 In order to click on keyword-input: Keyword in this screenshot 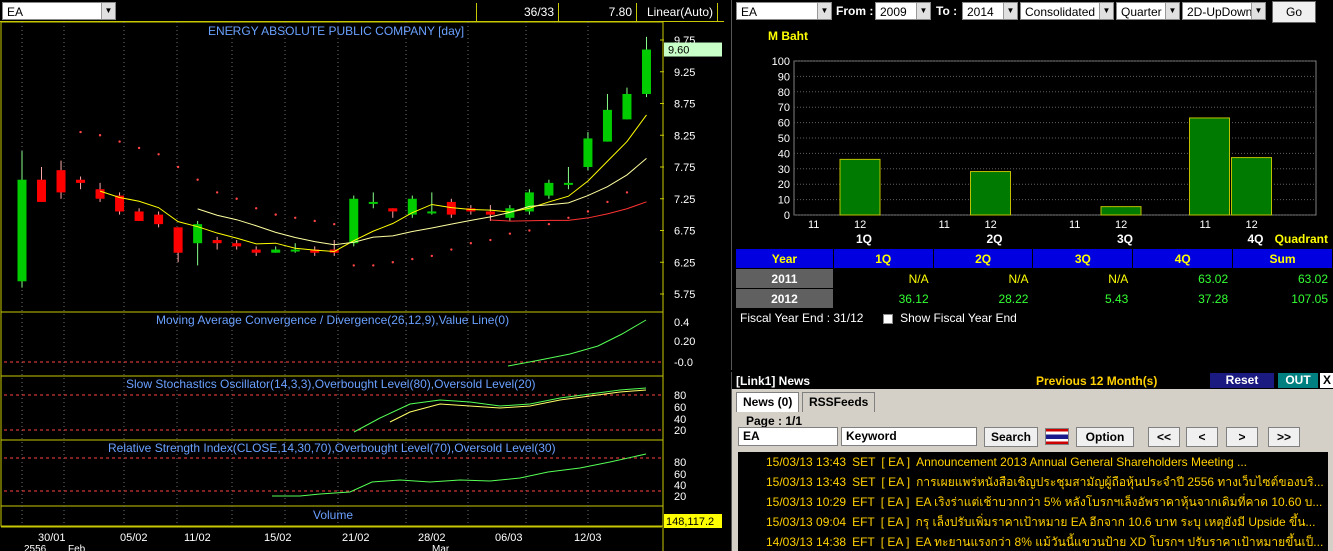, I will do `click(909, 436)`.